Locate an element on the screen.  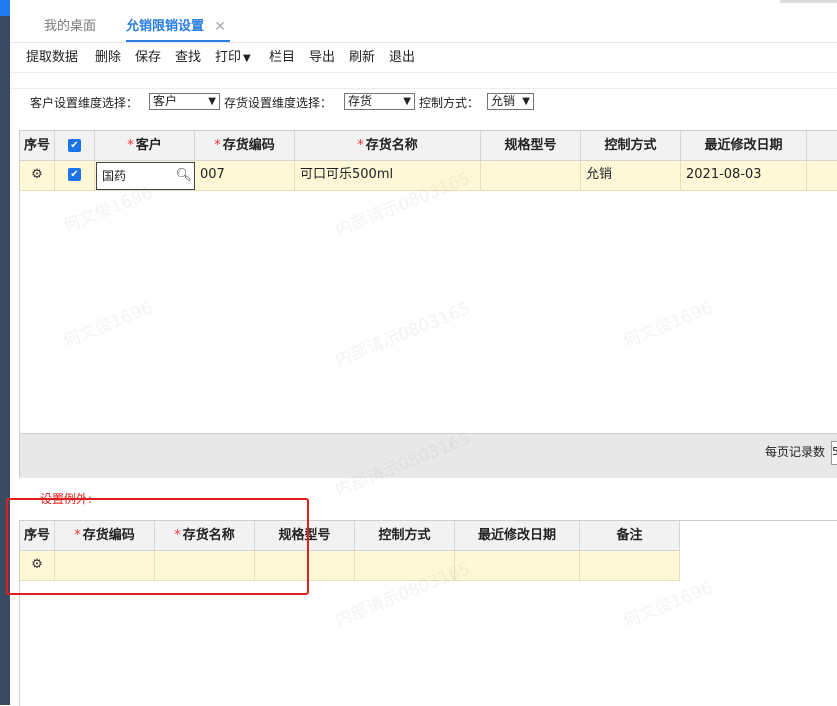
col-header-customer: * 客户 is located at coordinates (145, 146).